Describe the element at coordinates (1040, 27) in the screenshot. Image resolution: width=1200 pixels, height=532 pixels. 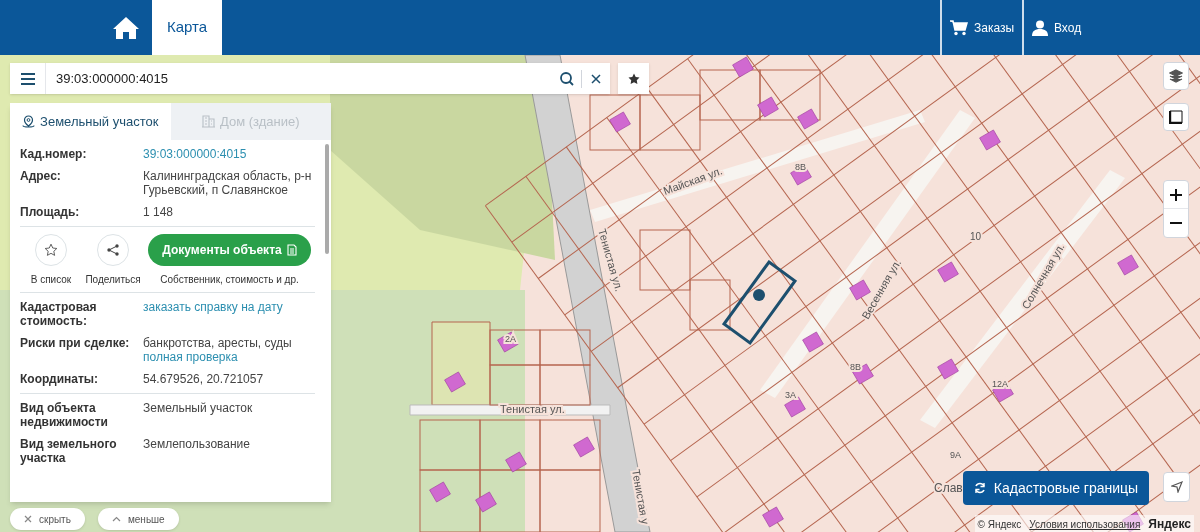
I see `user-icon` at that location.